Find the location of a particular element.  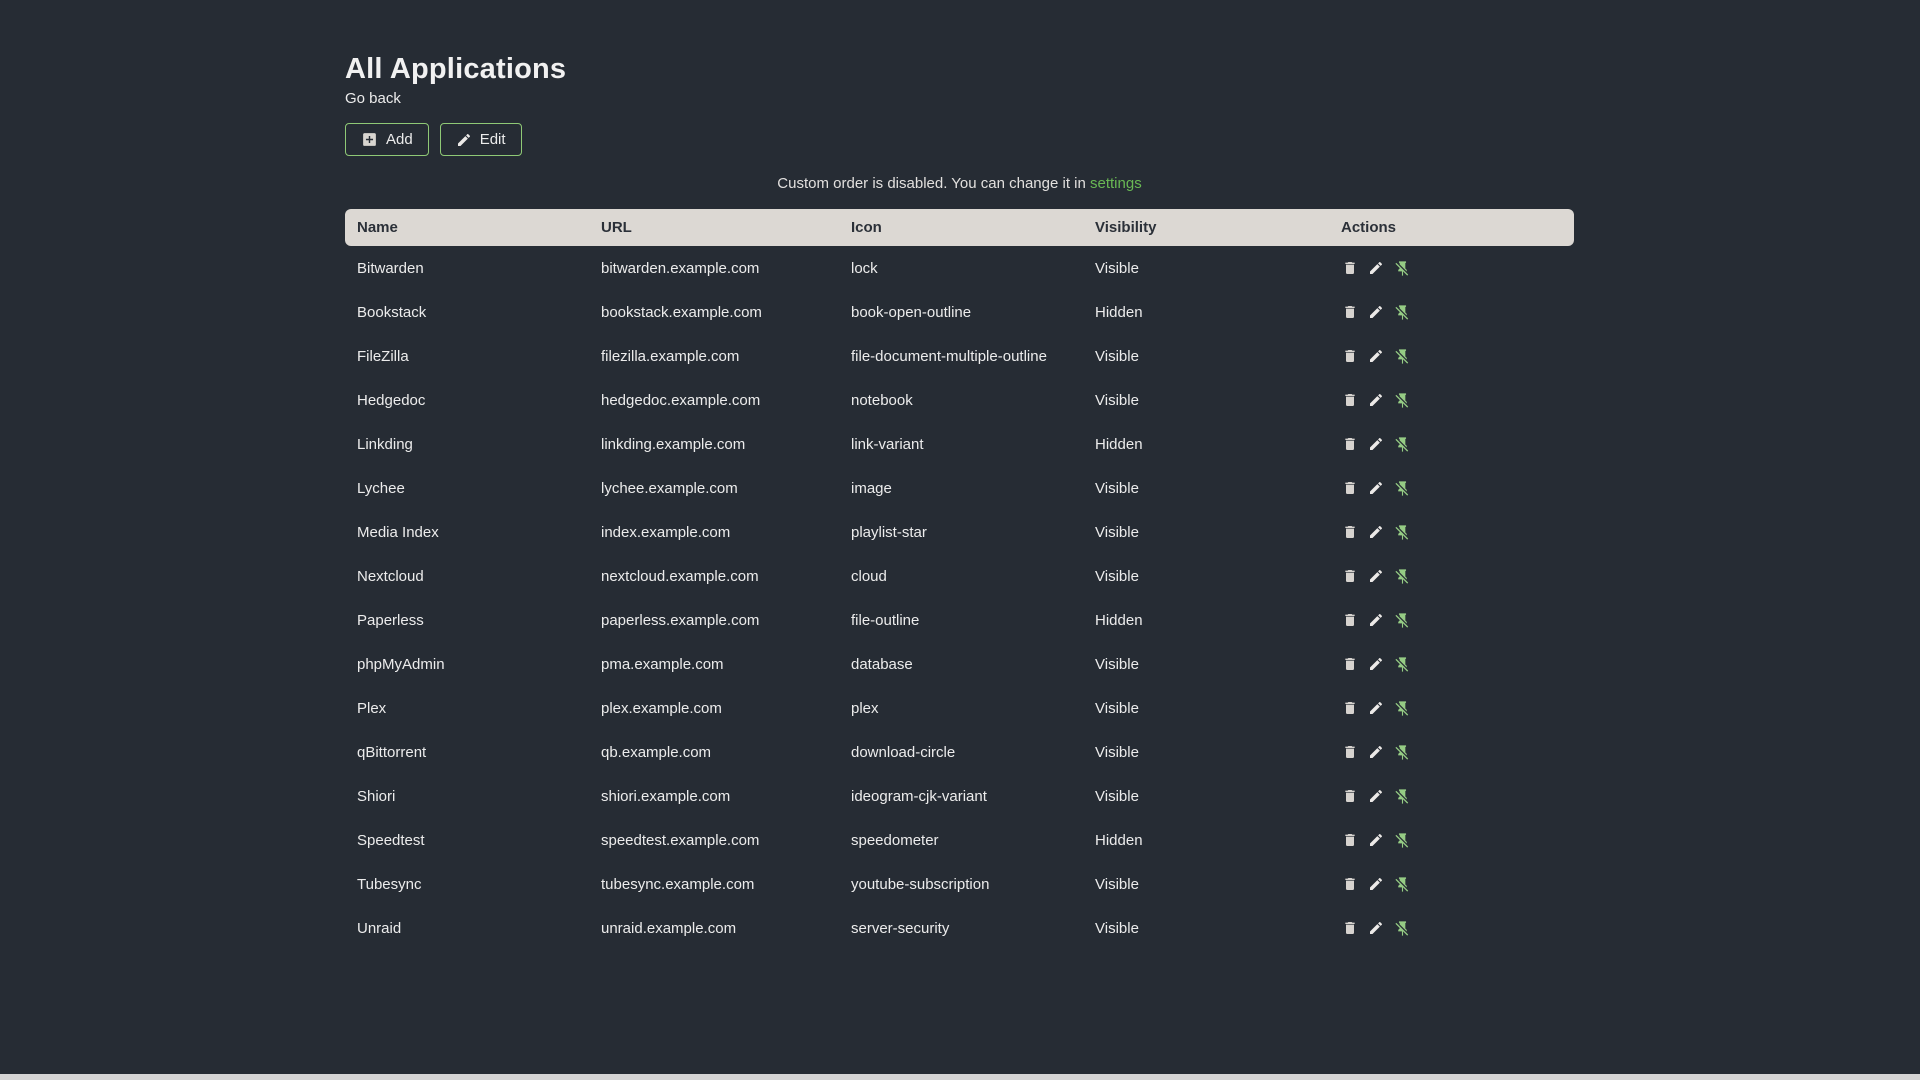

app-icon-name: download-circle is located at coordinates (903, 752).